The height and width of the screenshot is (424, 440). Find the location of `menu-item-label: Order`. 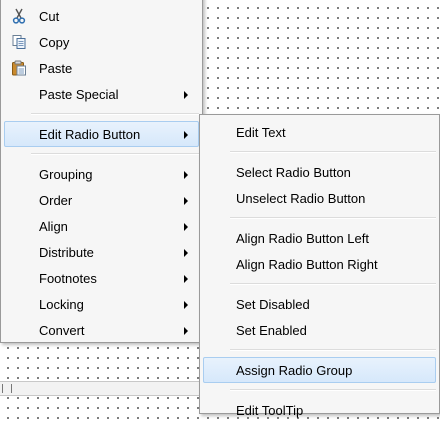

menu-item-label: Order is located at coordinates (56, 200).